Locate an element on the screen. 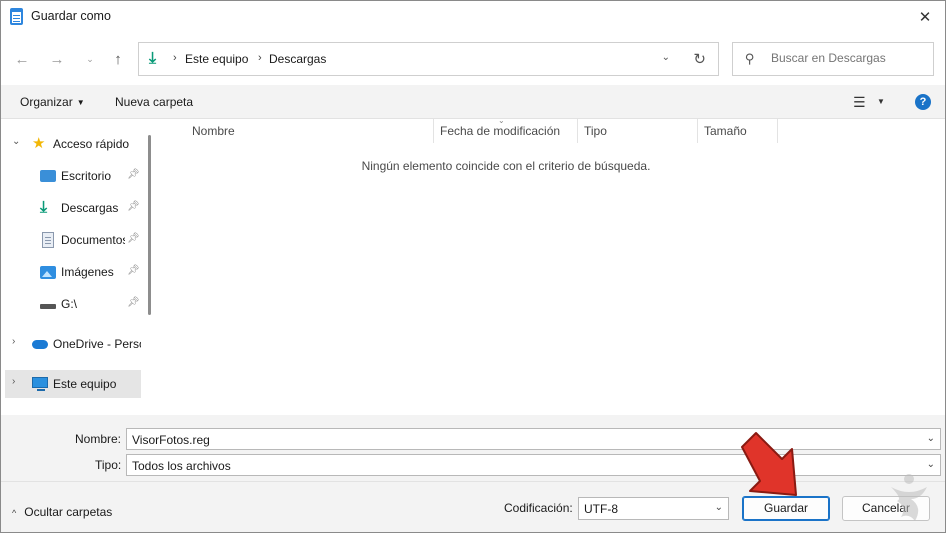 The image size is (946, 533). arrow-left-icon: ← is located at coordinates (22, 59).